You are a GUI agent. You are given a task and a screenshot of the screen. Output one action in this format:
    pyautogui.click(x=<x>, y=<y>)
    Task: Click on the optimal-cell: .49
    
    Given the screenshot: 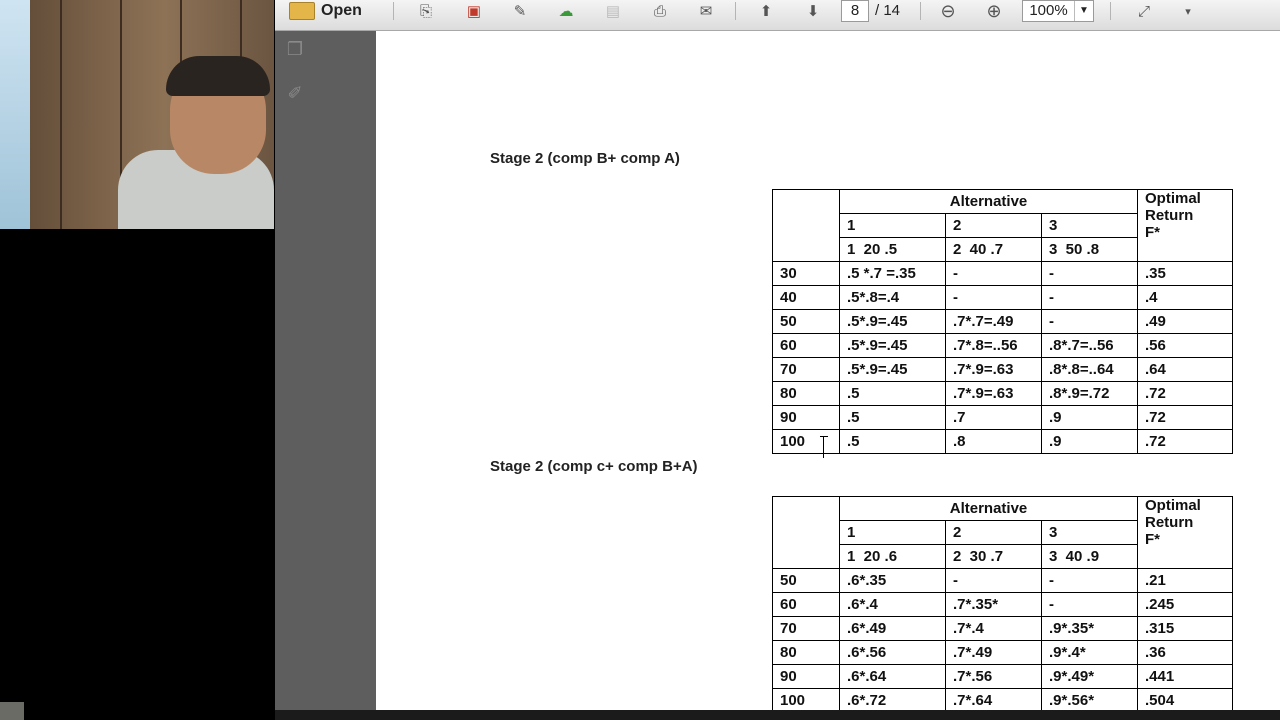 What is the action you would take?
    pyautogui.click(x=1185, y=321)
    